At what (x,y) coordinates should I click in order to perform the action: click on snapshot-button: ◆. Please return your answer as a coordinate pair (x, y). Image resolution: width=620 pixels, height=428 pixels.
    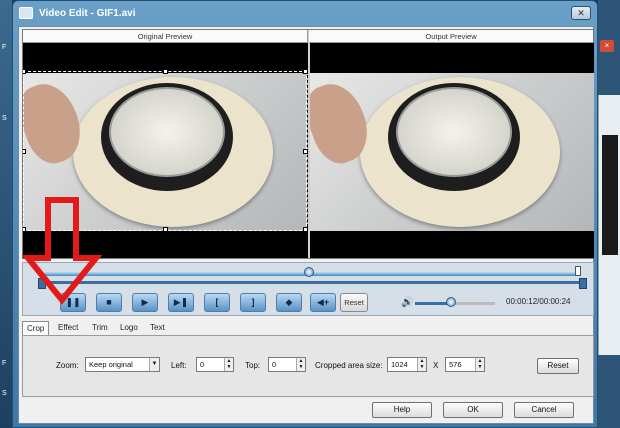
    Looking at the image, I should click on (289, 302).